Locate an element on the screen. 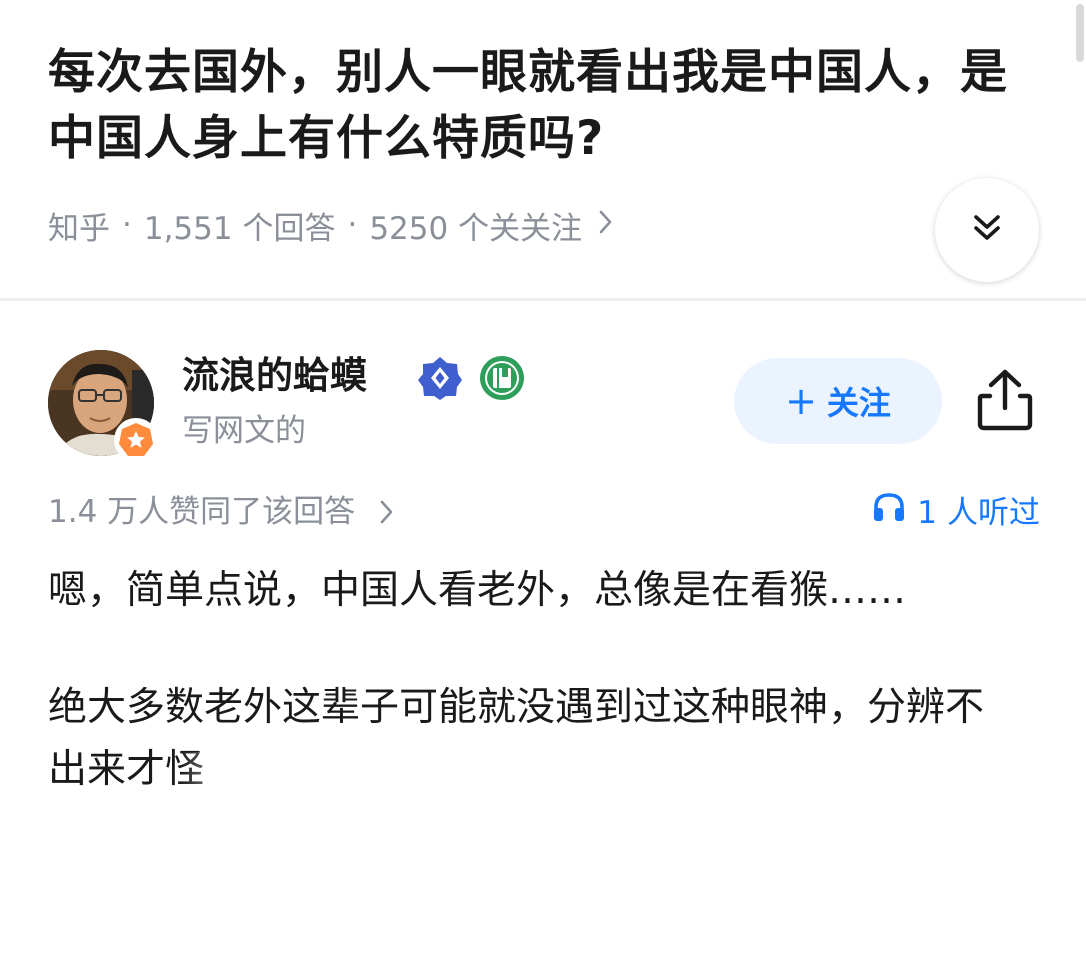 The image size is (1086, 965). text-fade-overlay is located at coordinates (220, 771).